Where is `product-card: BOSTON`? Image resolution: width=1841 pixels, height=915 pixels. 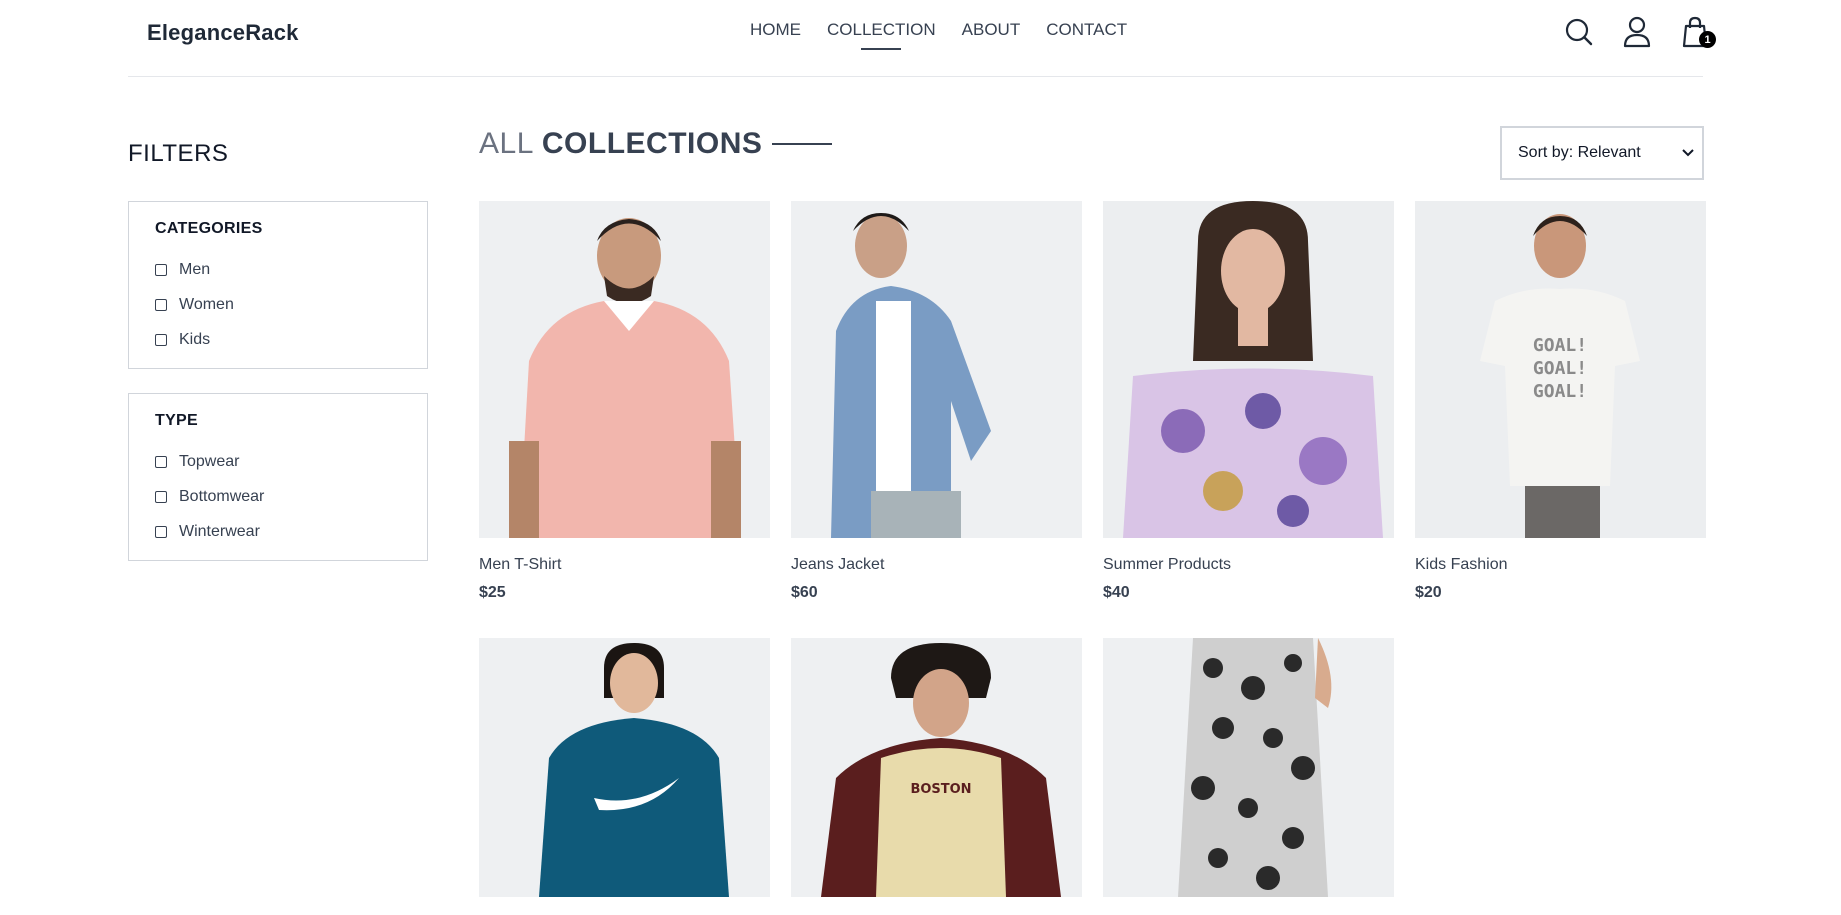 product-card: BOSTON is located at coordinates (936, 776).